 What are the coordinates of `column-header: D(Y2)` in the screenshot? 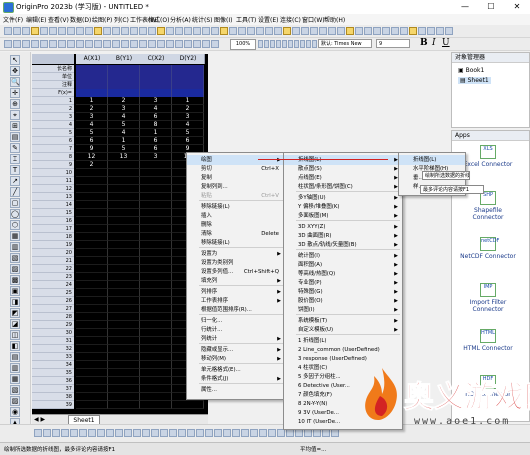 It's located at (188, 59).